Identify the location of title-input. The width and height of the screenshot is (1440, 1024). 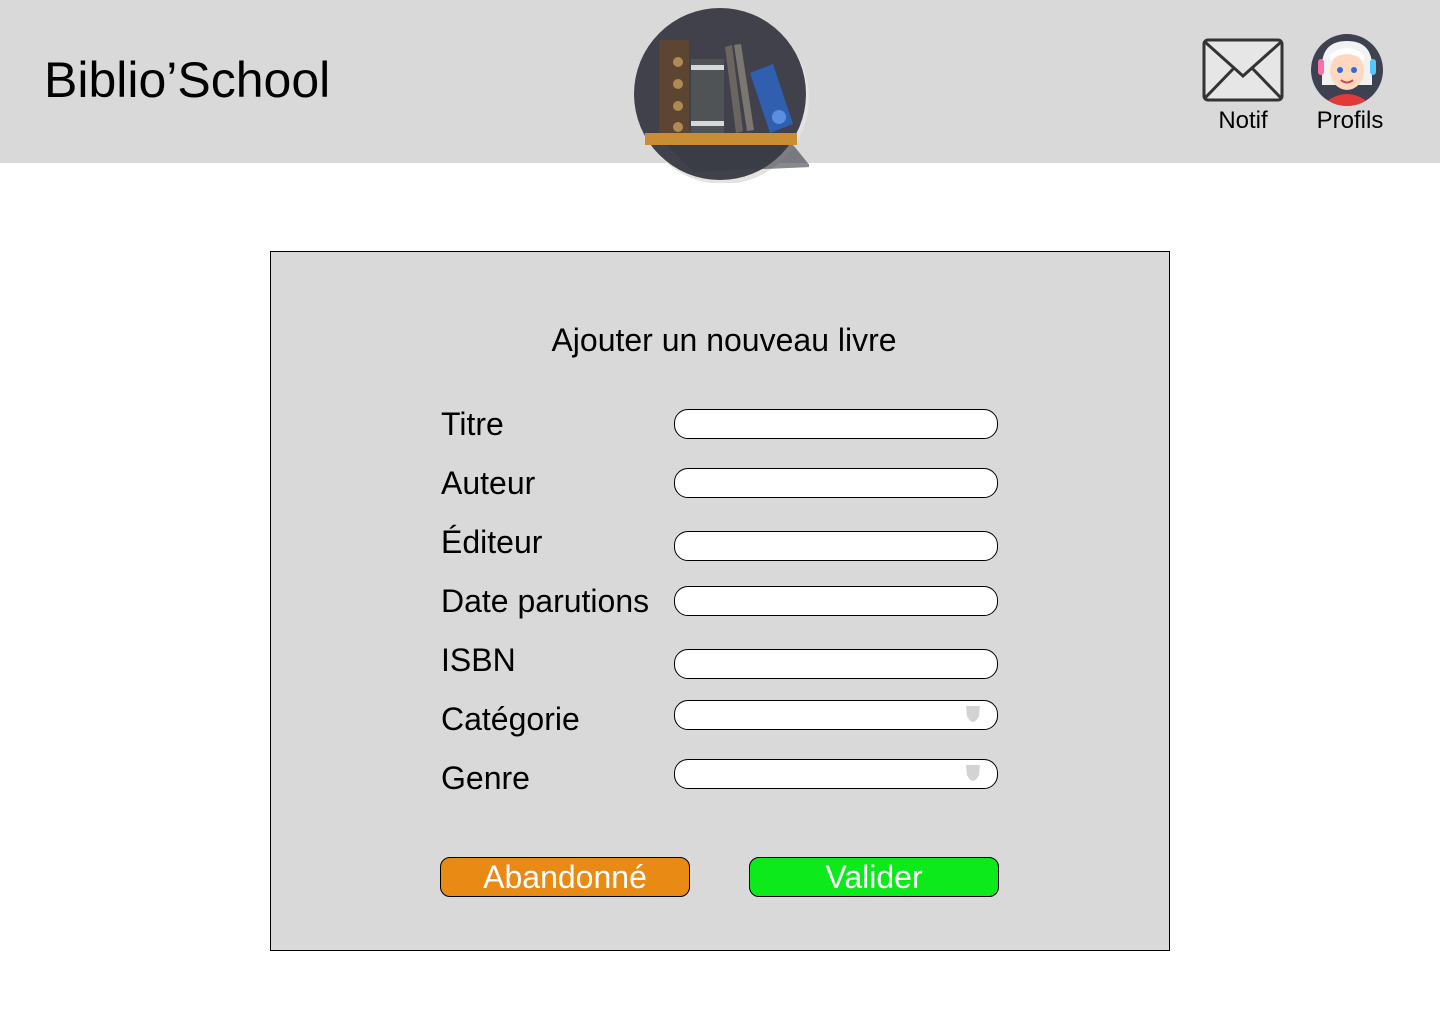
(836, 424).